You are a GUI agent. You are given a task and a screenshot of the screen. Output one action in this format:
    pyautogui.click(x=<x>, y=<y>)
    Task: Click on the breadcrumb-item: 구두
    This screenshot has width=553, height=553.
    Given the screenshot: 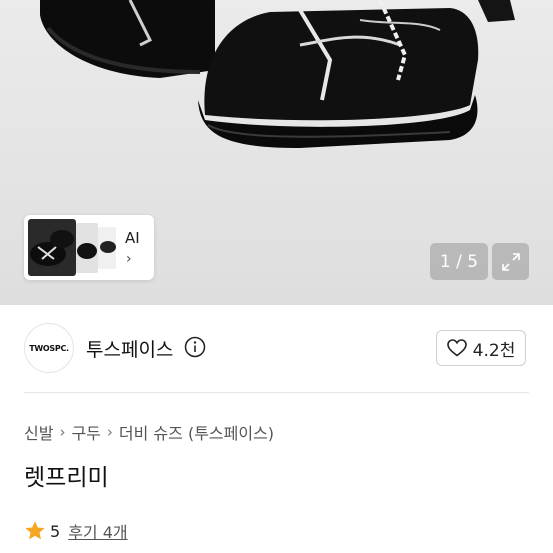 What is the action you would take?
    pyautogui.click(x=85, y=432)
    